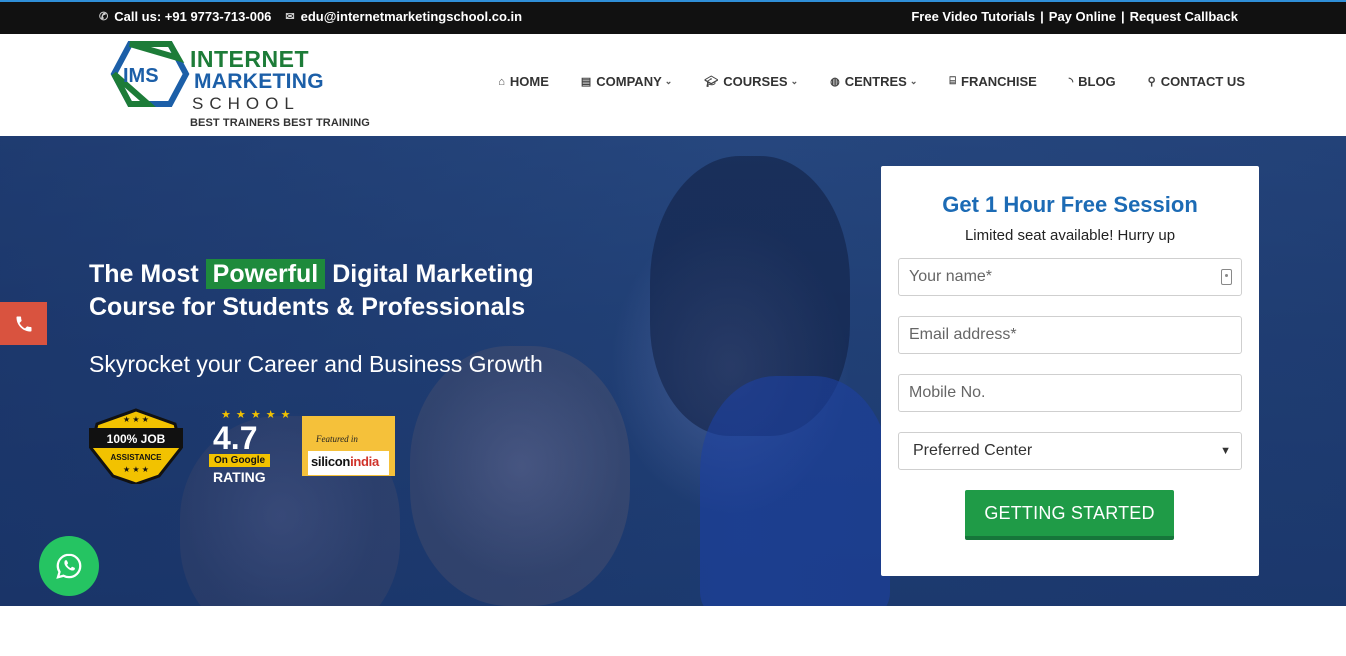  What do you see at coordinates (1202, 81) in the screenshot?
I see `nav-label: CONTACT US` at bounding box center [1202, 81].